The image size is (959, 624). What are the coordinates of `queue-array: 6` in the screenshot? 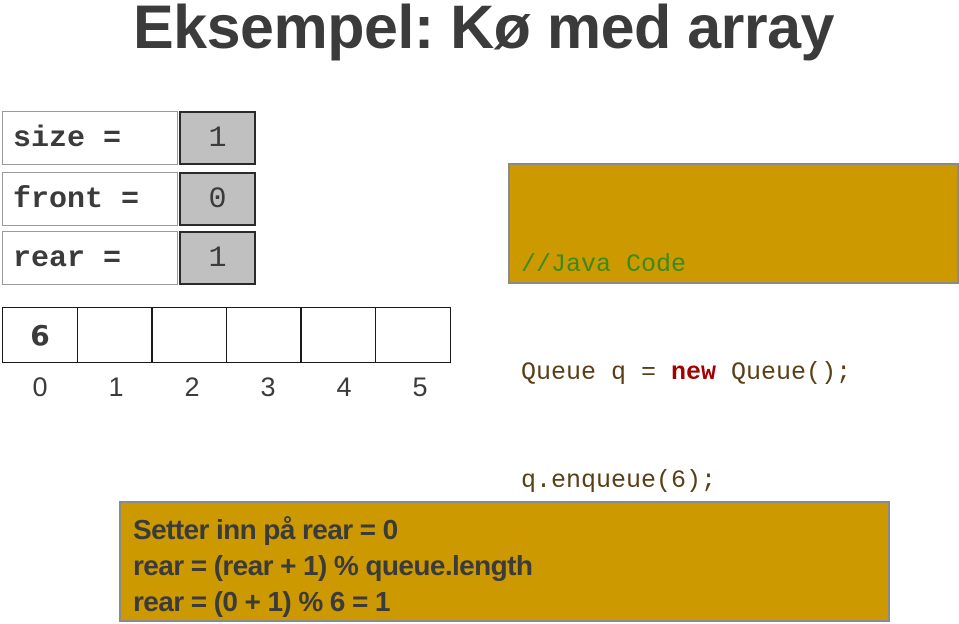 It's located at (226, 335).